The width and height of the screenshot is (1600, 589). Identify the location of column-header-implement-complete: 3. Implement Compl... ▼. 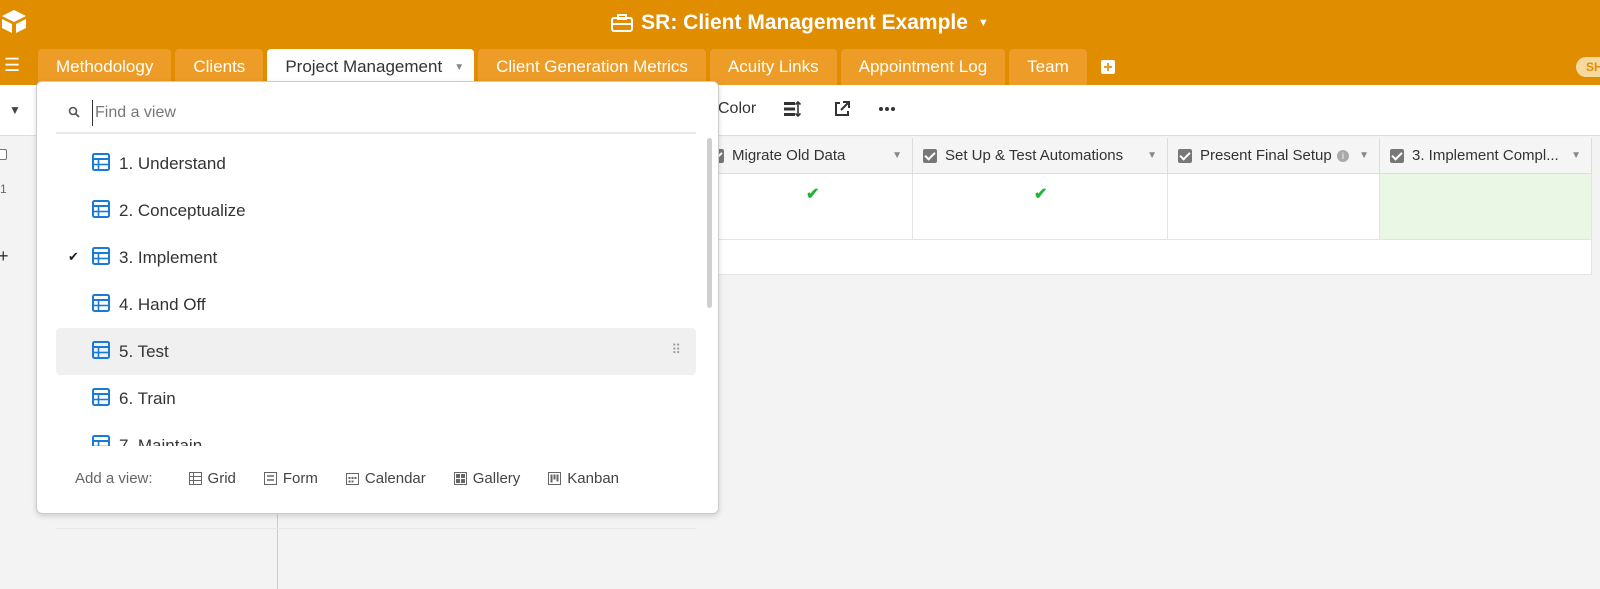
(1486, 156).